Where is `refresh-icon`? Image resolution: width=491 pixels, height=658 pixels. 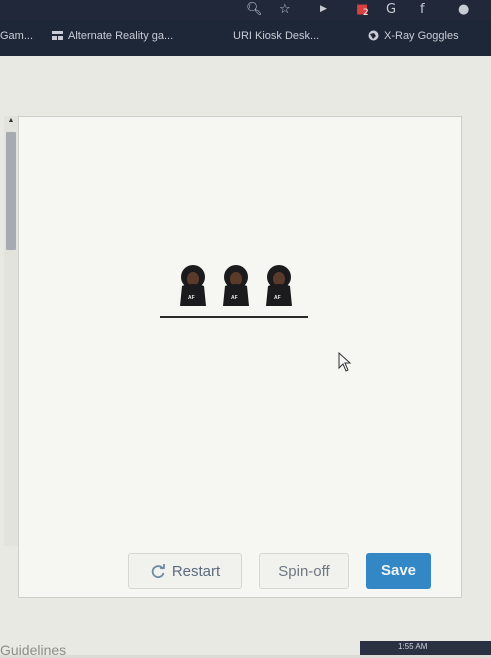 refresh-icon is located at coordinates (158, 571).